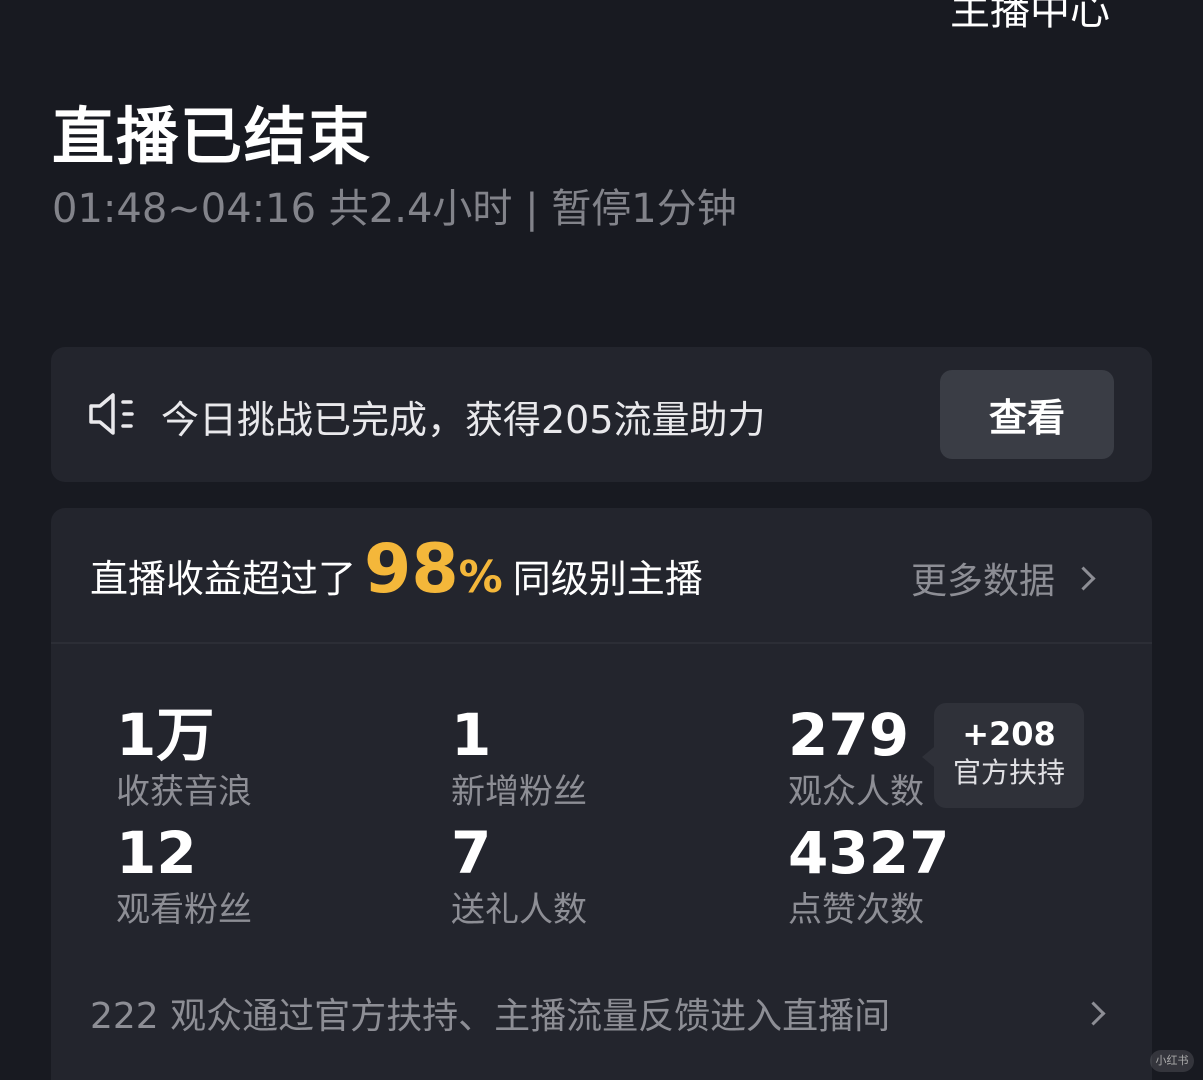 The height and width of the screenshot is (1080, 1203). What do you see at coordinates (156, 853) in the screenshot?
I see `stat-value: 12` at bounding box center [156, 853].